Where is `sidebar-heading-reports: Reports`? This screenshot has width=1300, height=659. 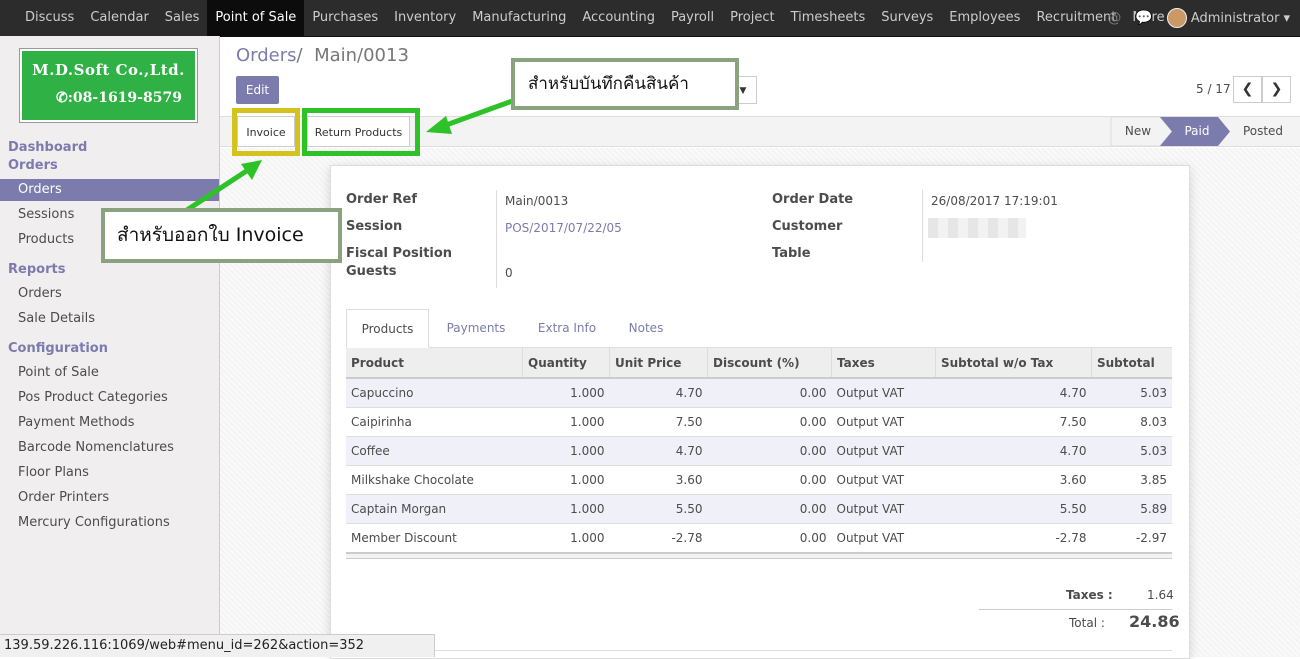
sidebar-heading-reports: Reports is located at coordinates (37, 269).